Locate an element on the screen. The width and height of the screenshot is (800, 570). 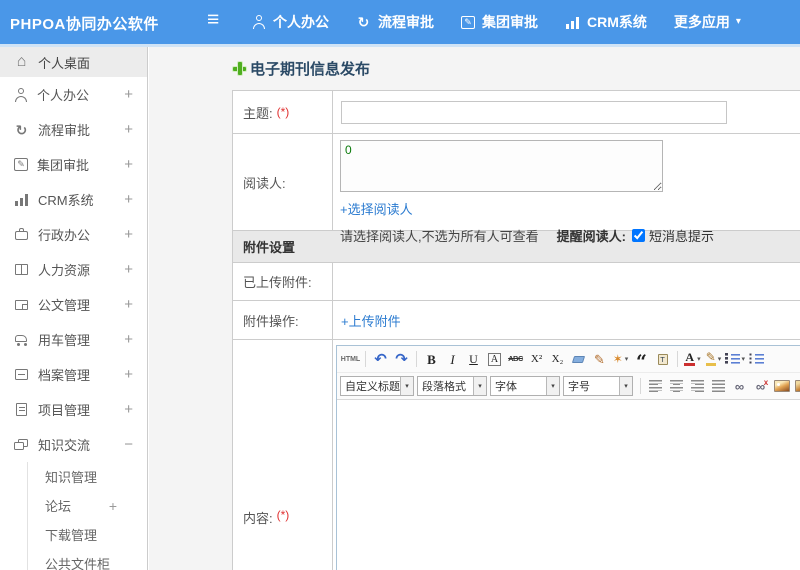
subscript-button: X₂ is located at coordinates (558, 359).